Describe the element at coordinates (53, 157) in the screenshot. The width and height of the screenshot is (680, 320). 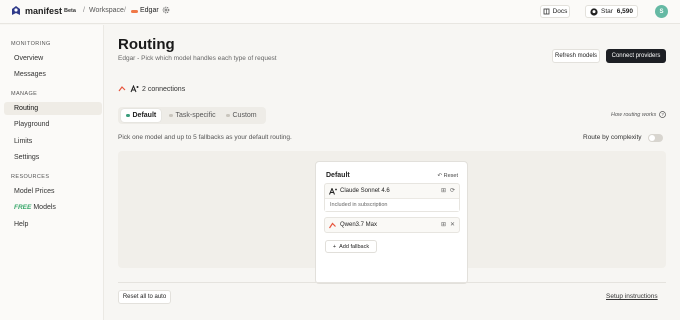
I see `sidebar-item-settings: Settings` at that location.